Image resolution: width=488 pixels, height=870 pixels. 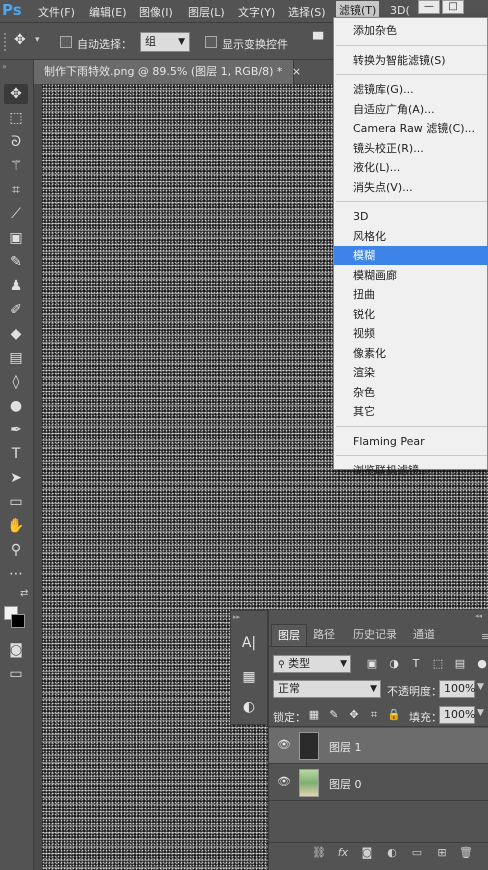 What do you see at coordinates (392, 853) in the screenshot?
I see `adjustment-layer-icon: ◐` at bounding box center [392, 853].